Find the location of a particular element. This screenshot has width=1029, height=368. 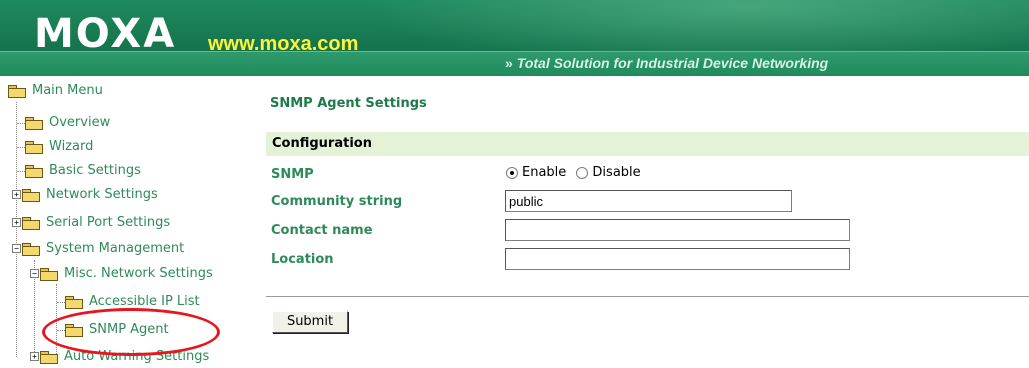

menu-item-label: System Management is located at coordinates (115, 248).